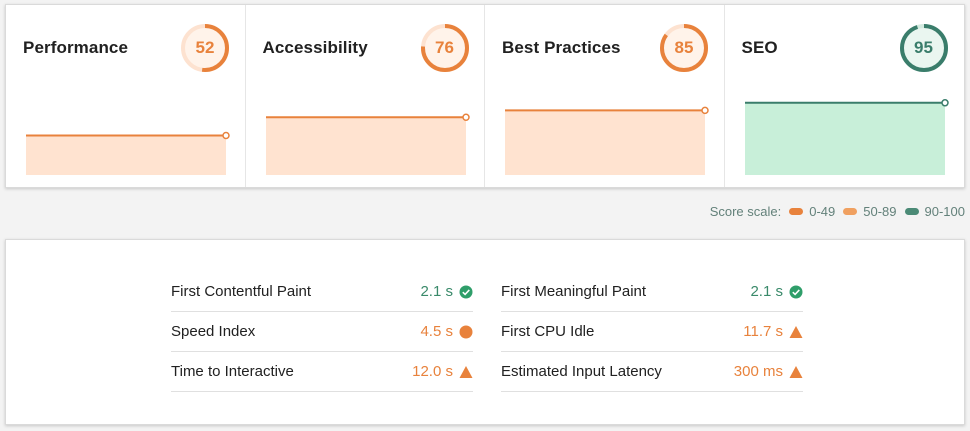 The height and width of the screenshot is (431, 970). I want to click on category-title: Best Practices, so click(561, 47).